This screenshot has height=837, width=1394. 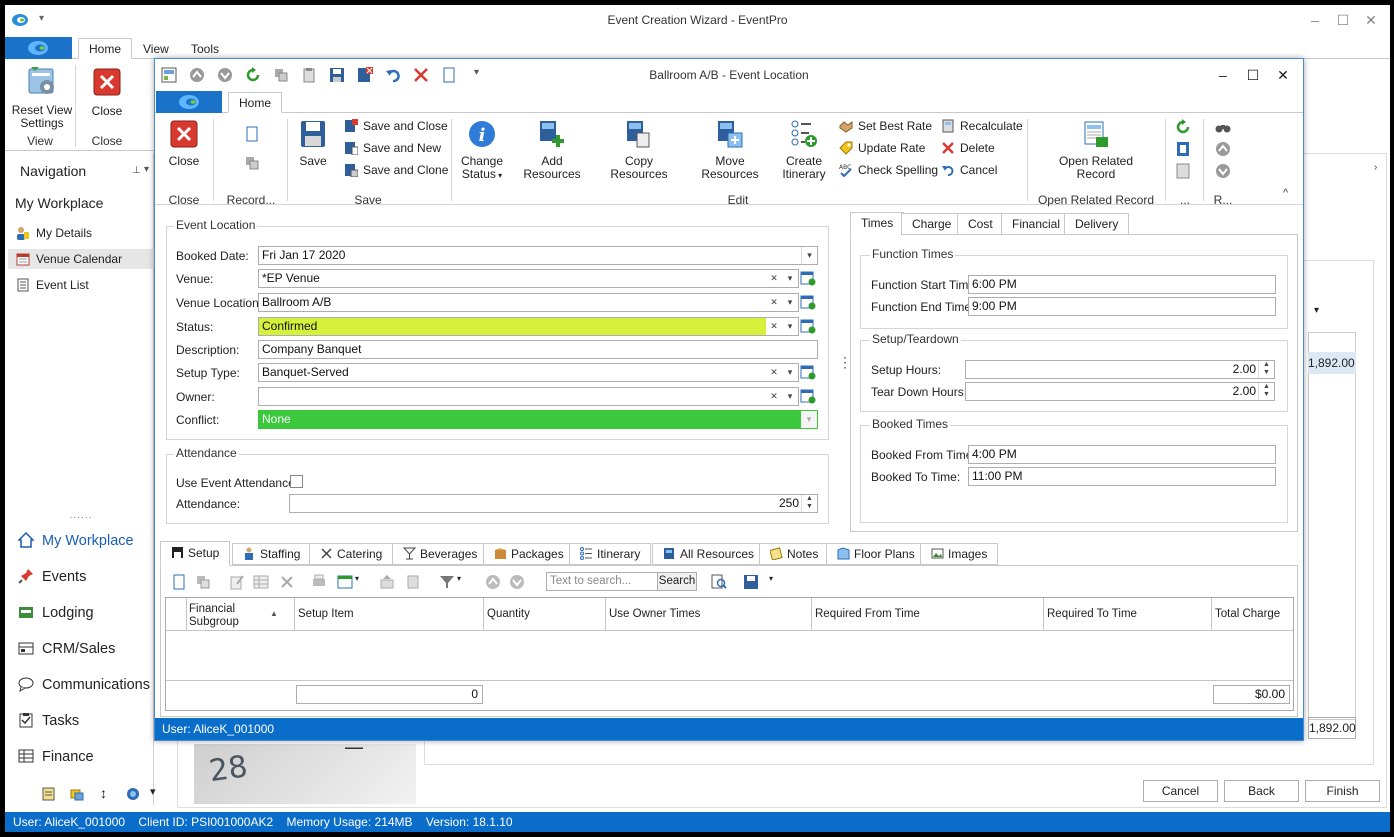 What do you see at coordinates (790, 302) in the screenshot?
I see `venue-location-dropdown-icon: ▾` at bounding box center [790, 302].